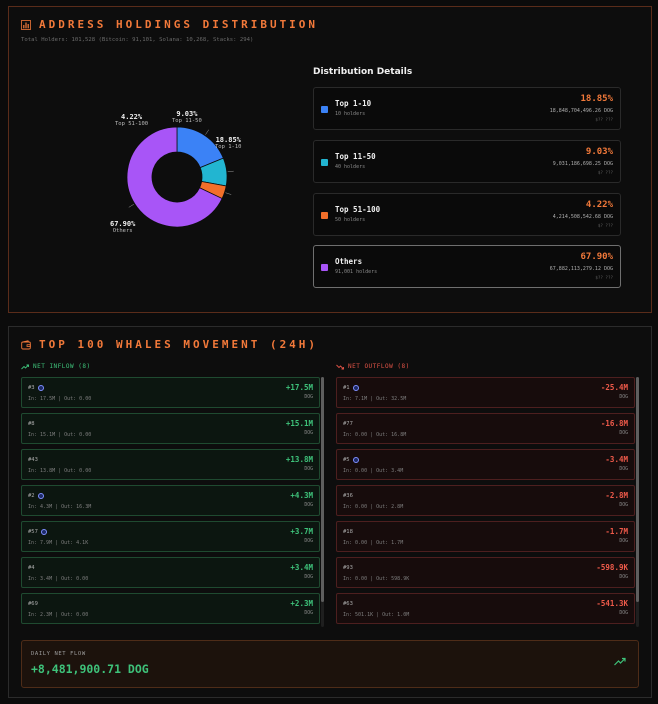  What do you see at coordinates (170, 464) in the screenshot?
I see `whale-card: #43 In: 13.8M | Out: 0.00 +13.8M DOG` at bounding box center [170, 464].